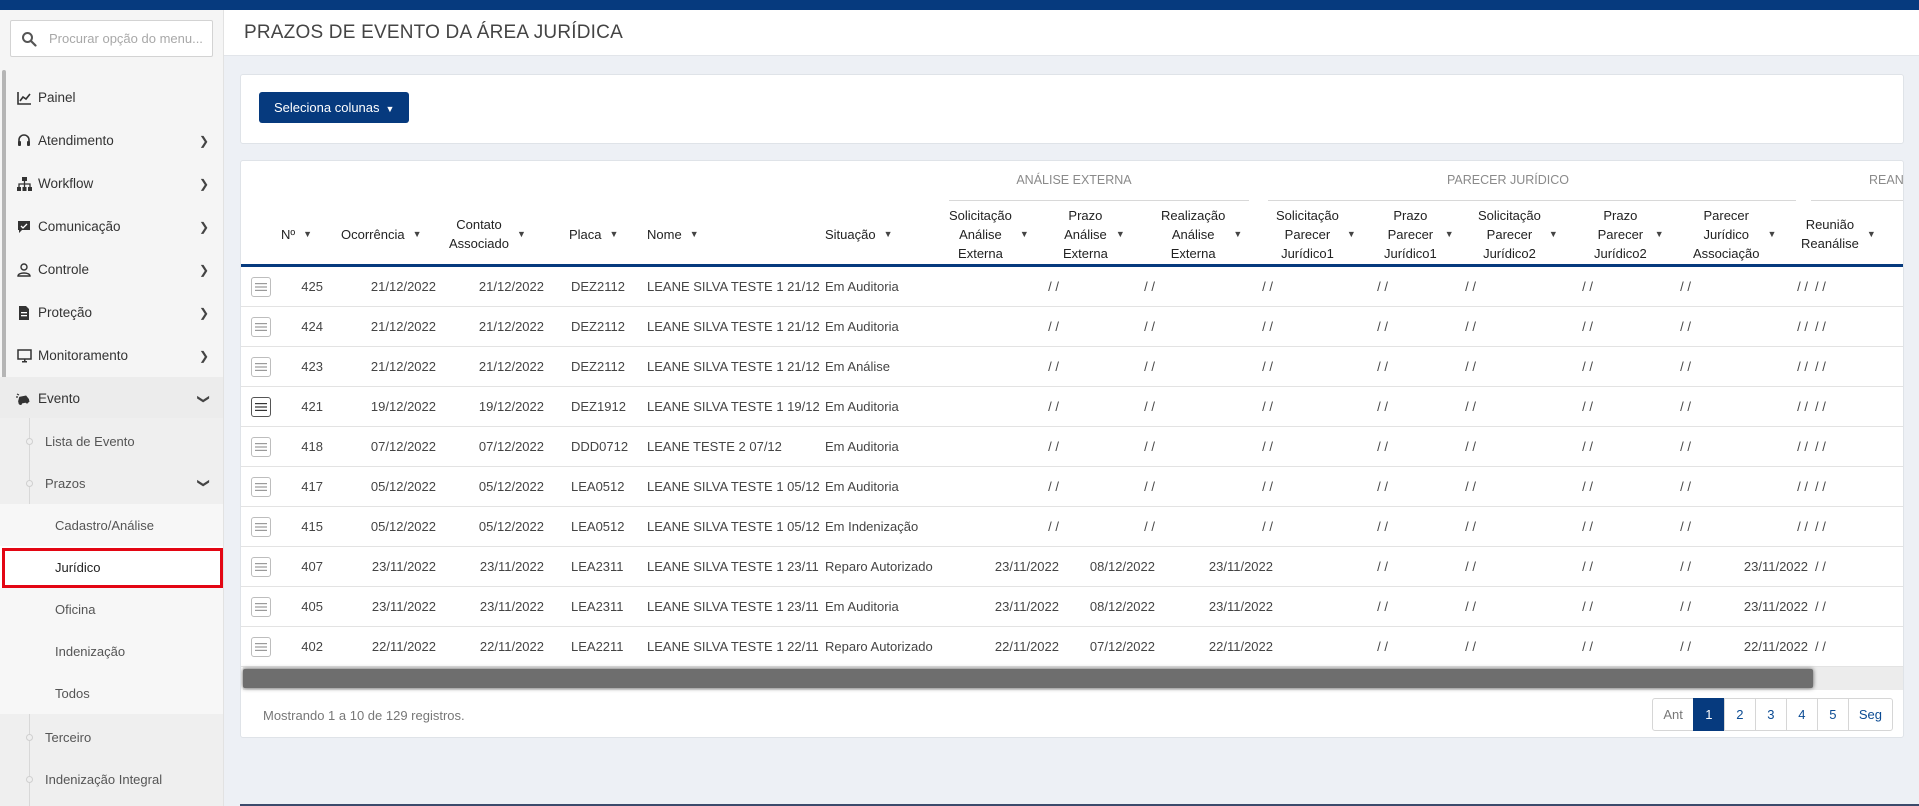 The width and height of the screenshot is (1919, 806). Describe the element at coordinates (111, 737) in the screenshot. I see `sidebar-subitem-terceiro: Terceiro` at that location.